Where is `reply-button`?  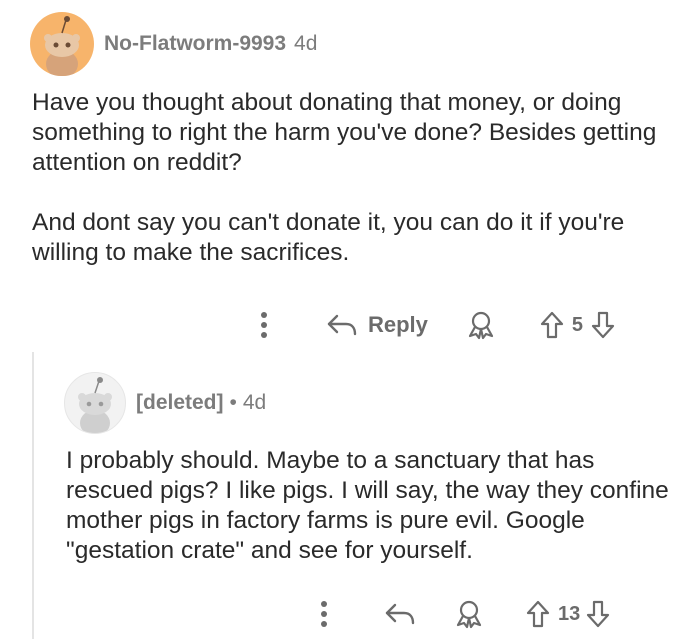 reply-button is located at coordinates (400, 614).